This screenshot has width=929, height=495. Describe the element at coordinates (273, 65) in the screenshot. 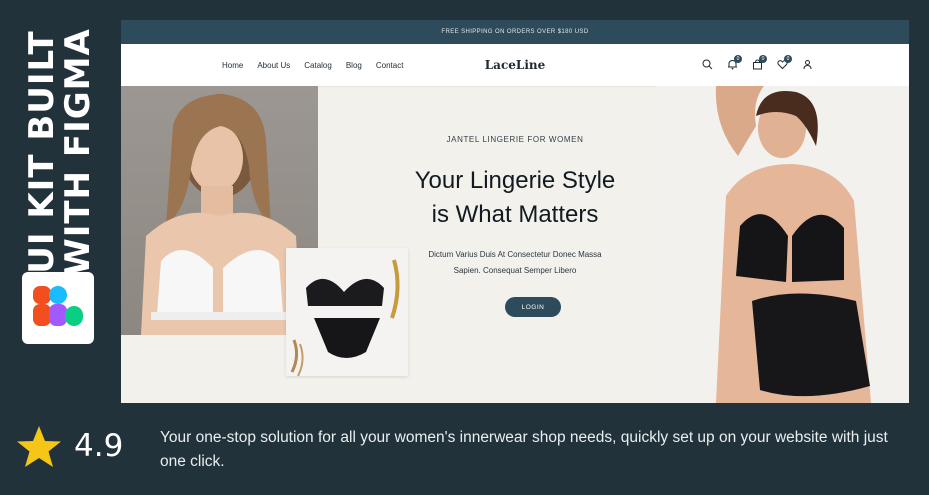

I see `nav-about-us: About Us` at that location.